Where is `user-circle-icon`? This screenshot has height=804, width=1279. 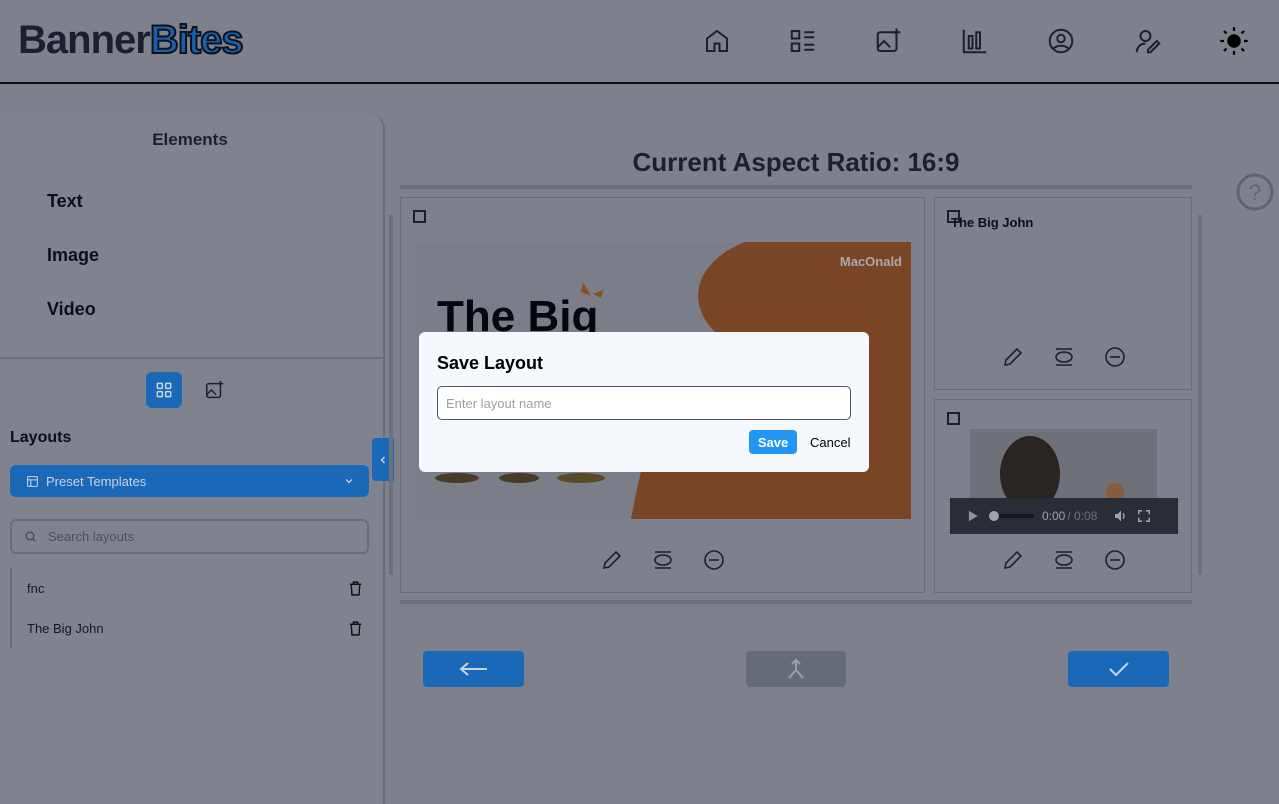 user-circle-icon is located at coordinates (1061, 41).